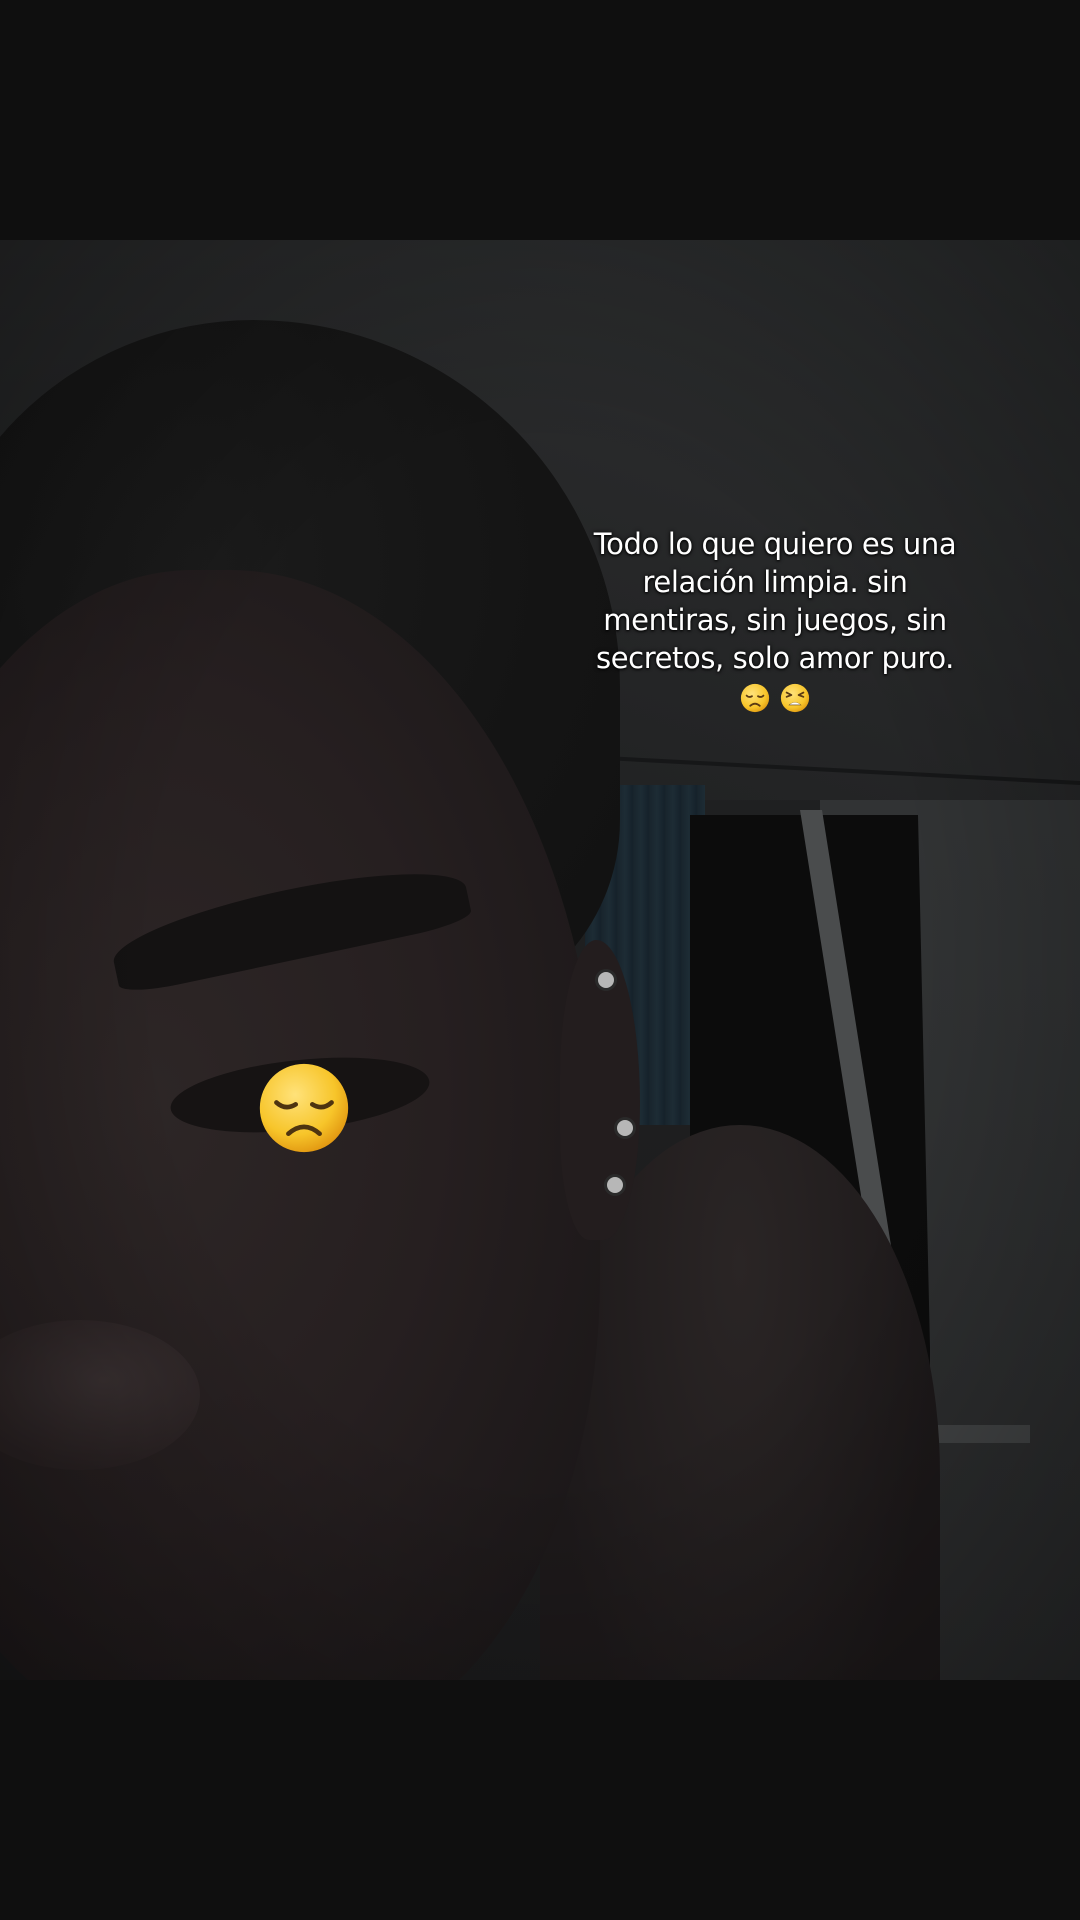 The image size is (1080, 1920). I want to click on tired-face-icon, so click(795, 698).